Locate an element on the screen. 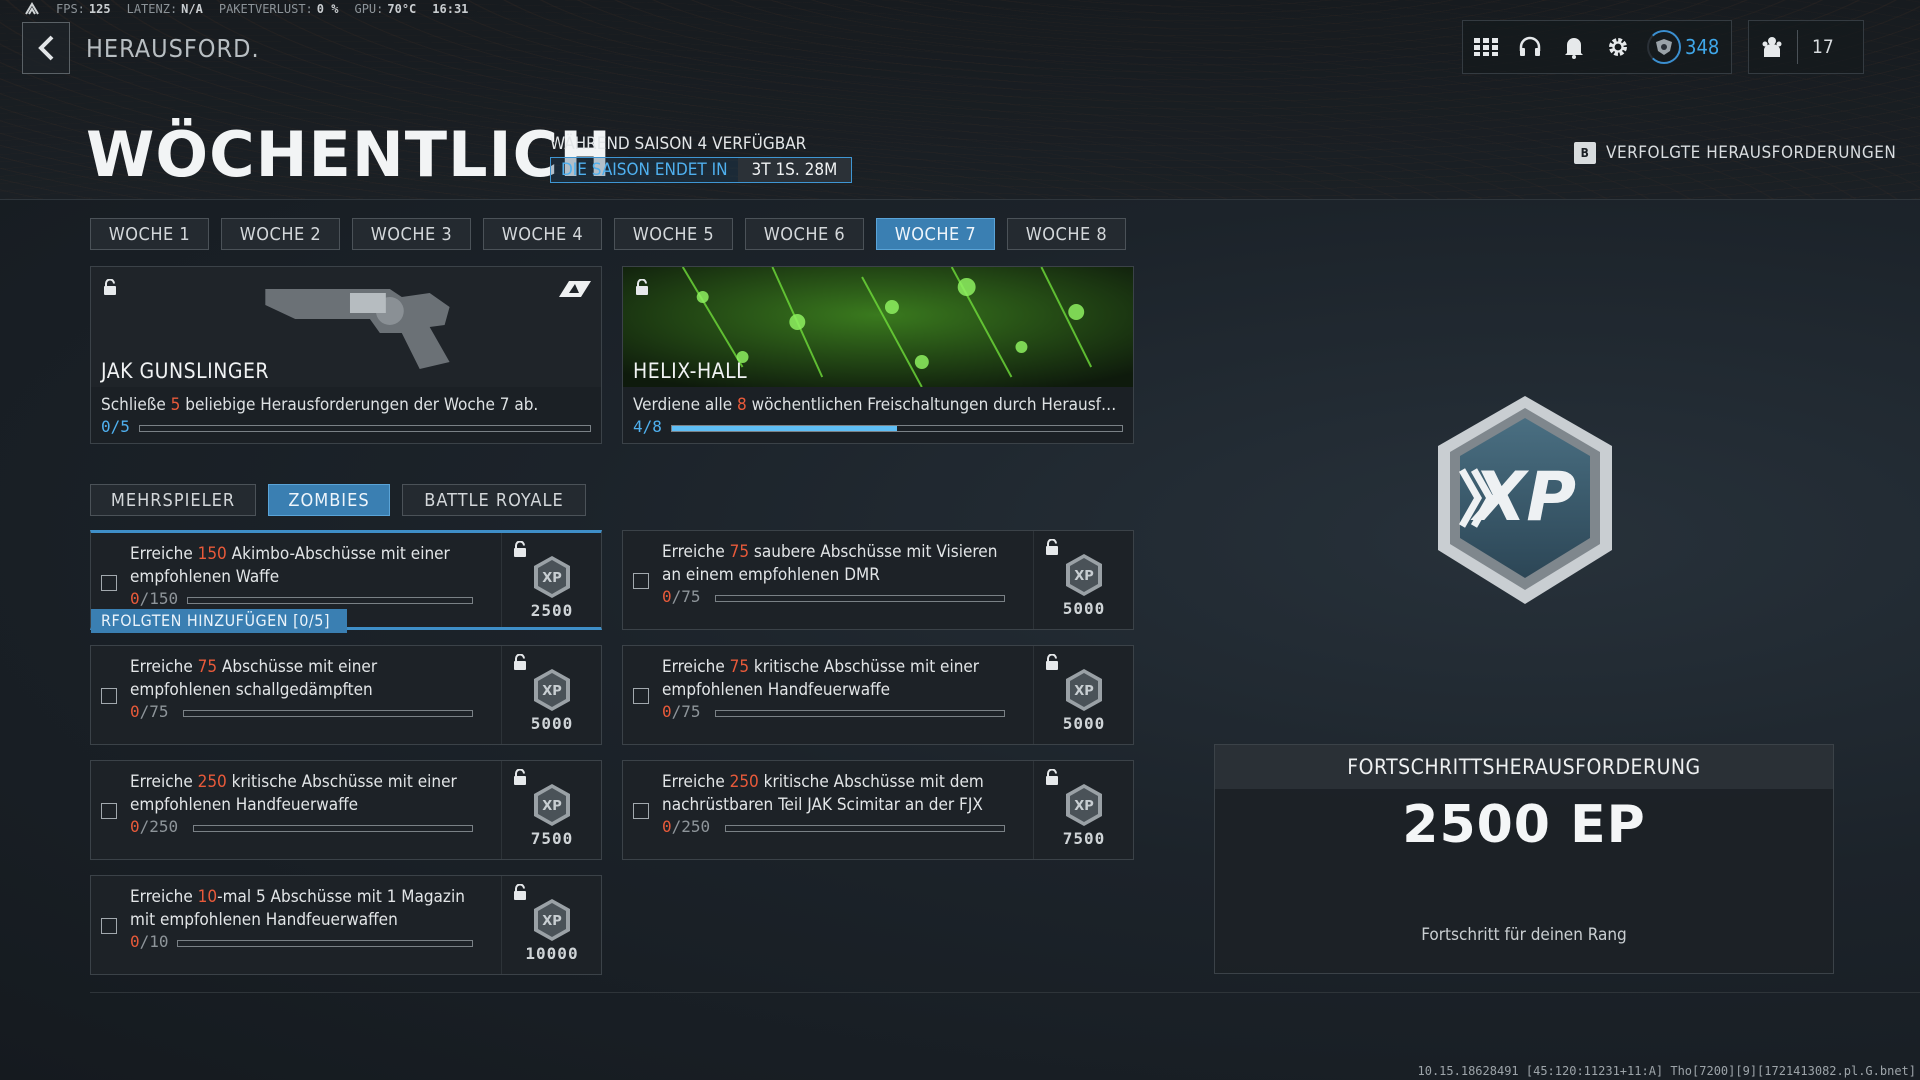 Image resolution: width=1920 pixels, height=1080 pixels. xp-reward-value: 2500 is located at coordinates (552, 610).